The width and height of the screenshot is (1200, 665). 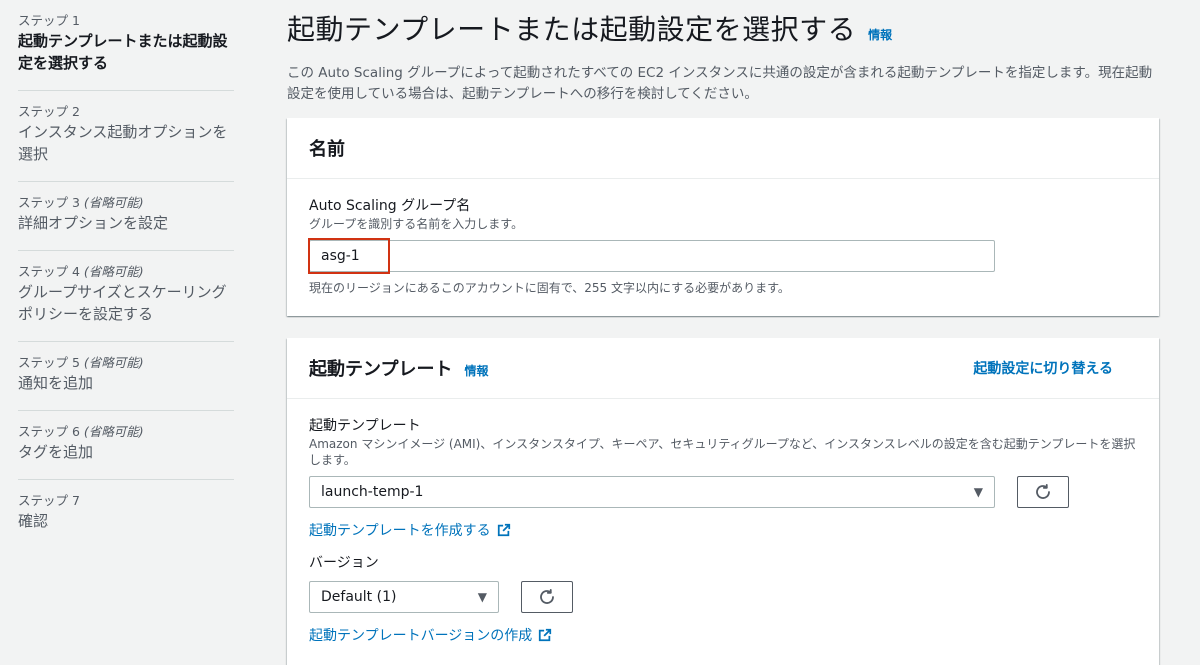 I want to click on panel-header: 起動テンプレート 情報 起動設定に切り替える, so click(x=723, y=368).